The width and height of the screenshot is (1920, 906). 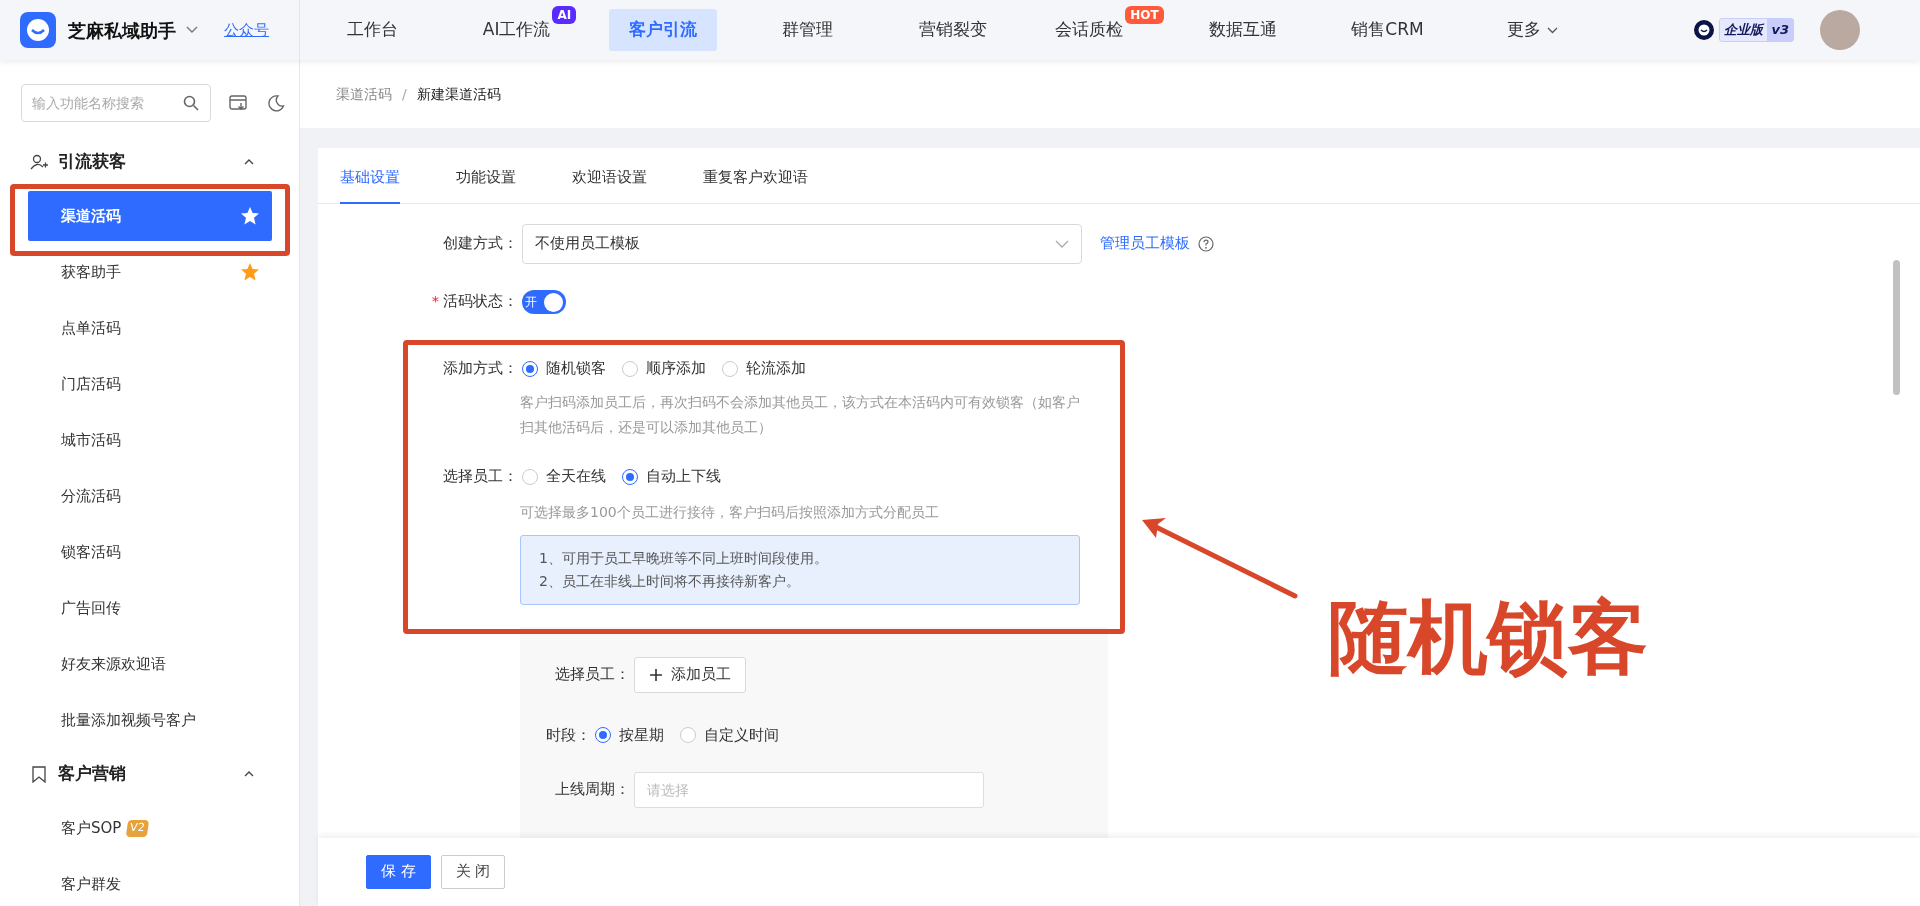 I want to click on help-icon, so click(x=1206, y=244).